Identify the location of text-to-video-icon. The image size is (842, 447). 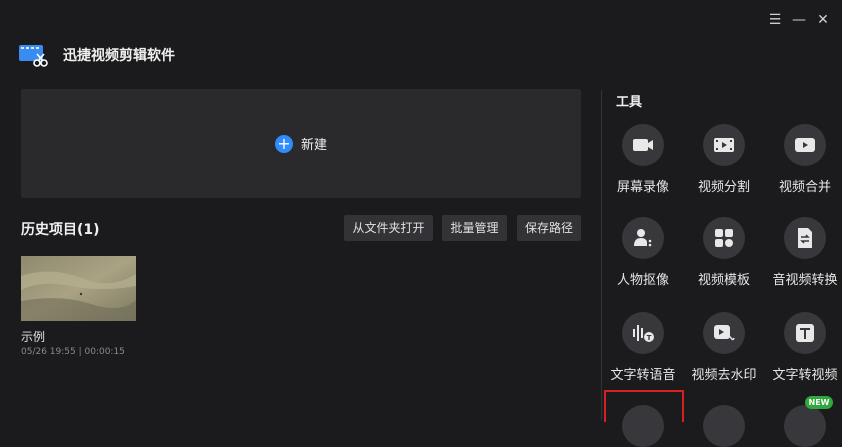
(805, 333).